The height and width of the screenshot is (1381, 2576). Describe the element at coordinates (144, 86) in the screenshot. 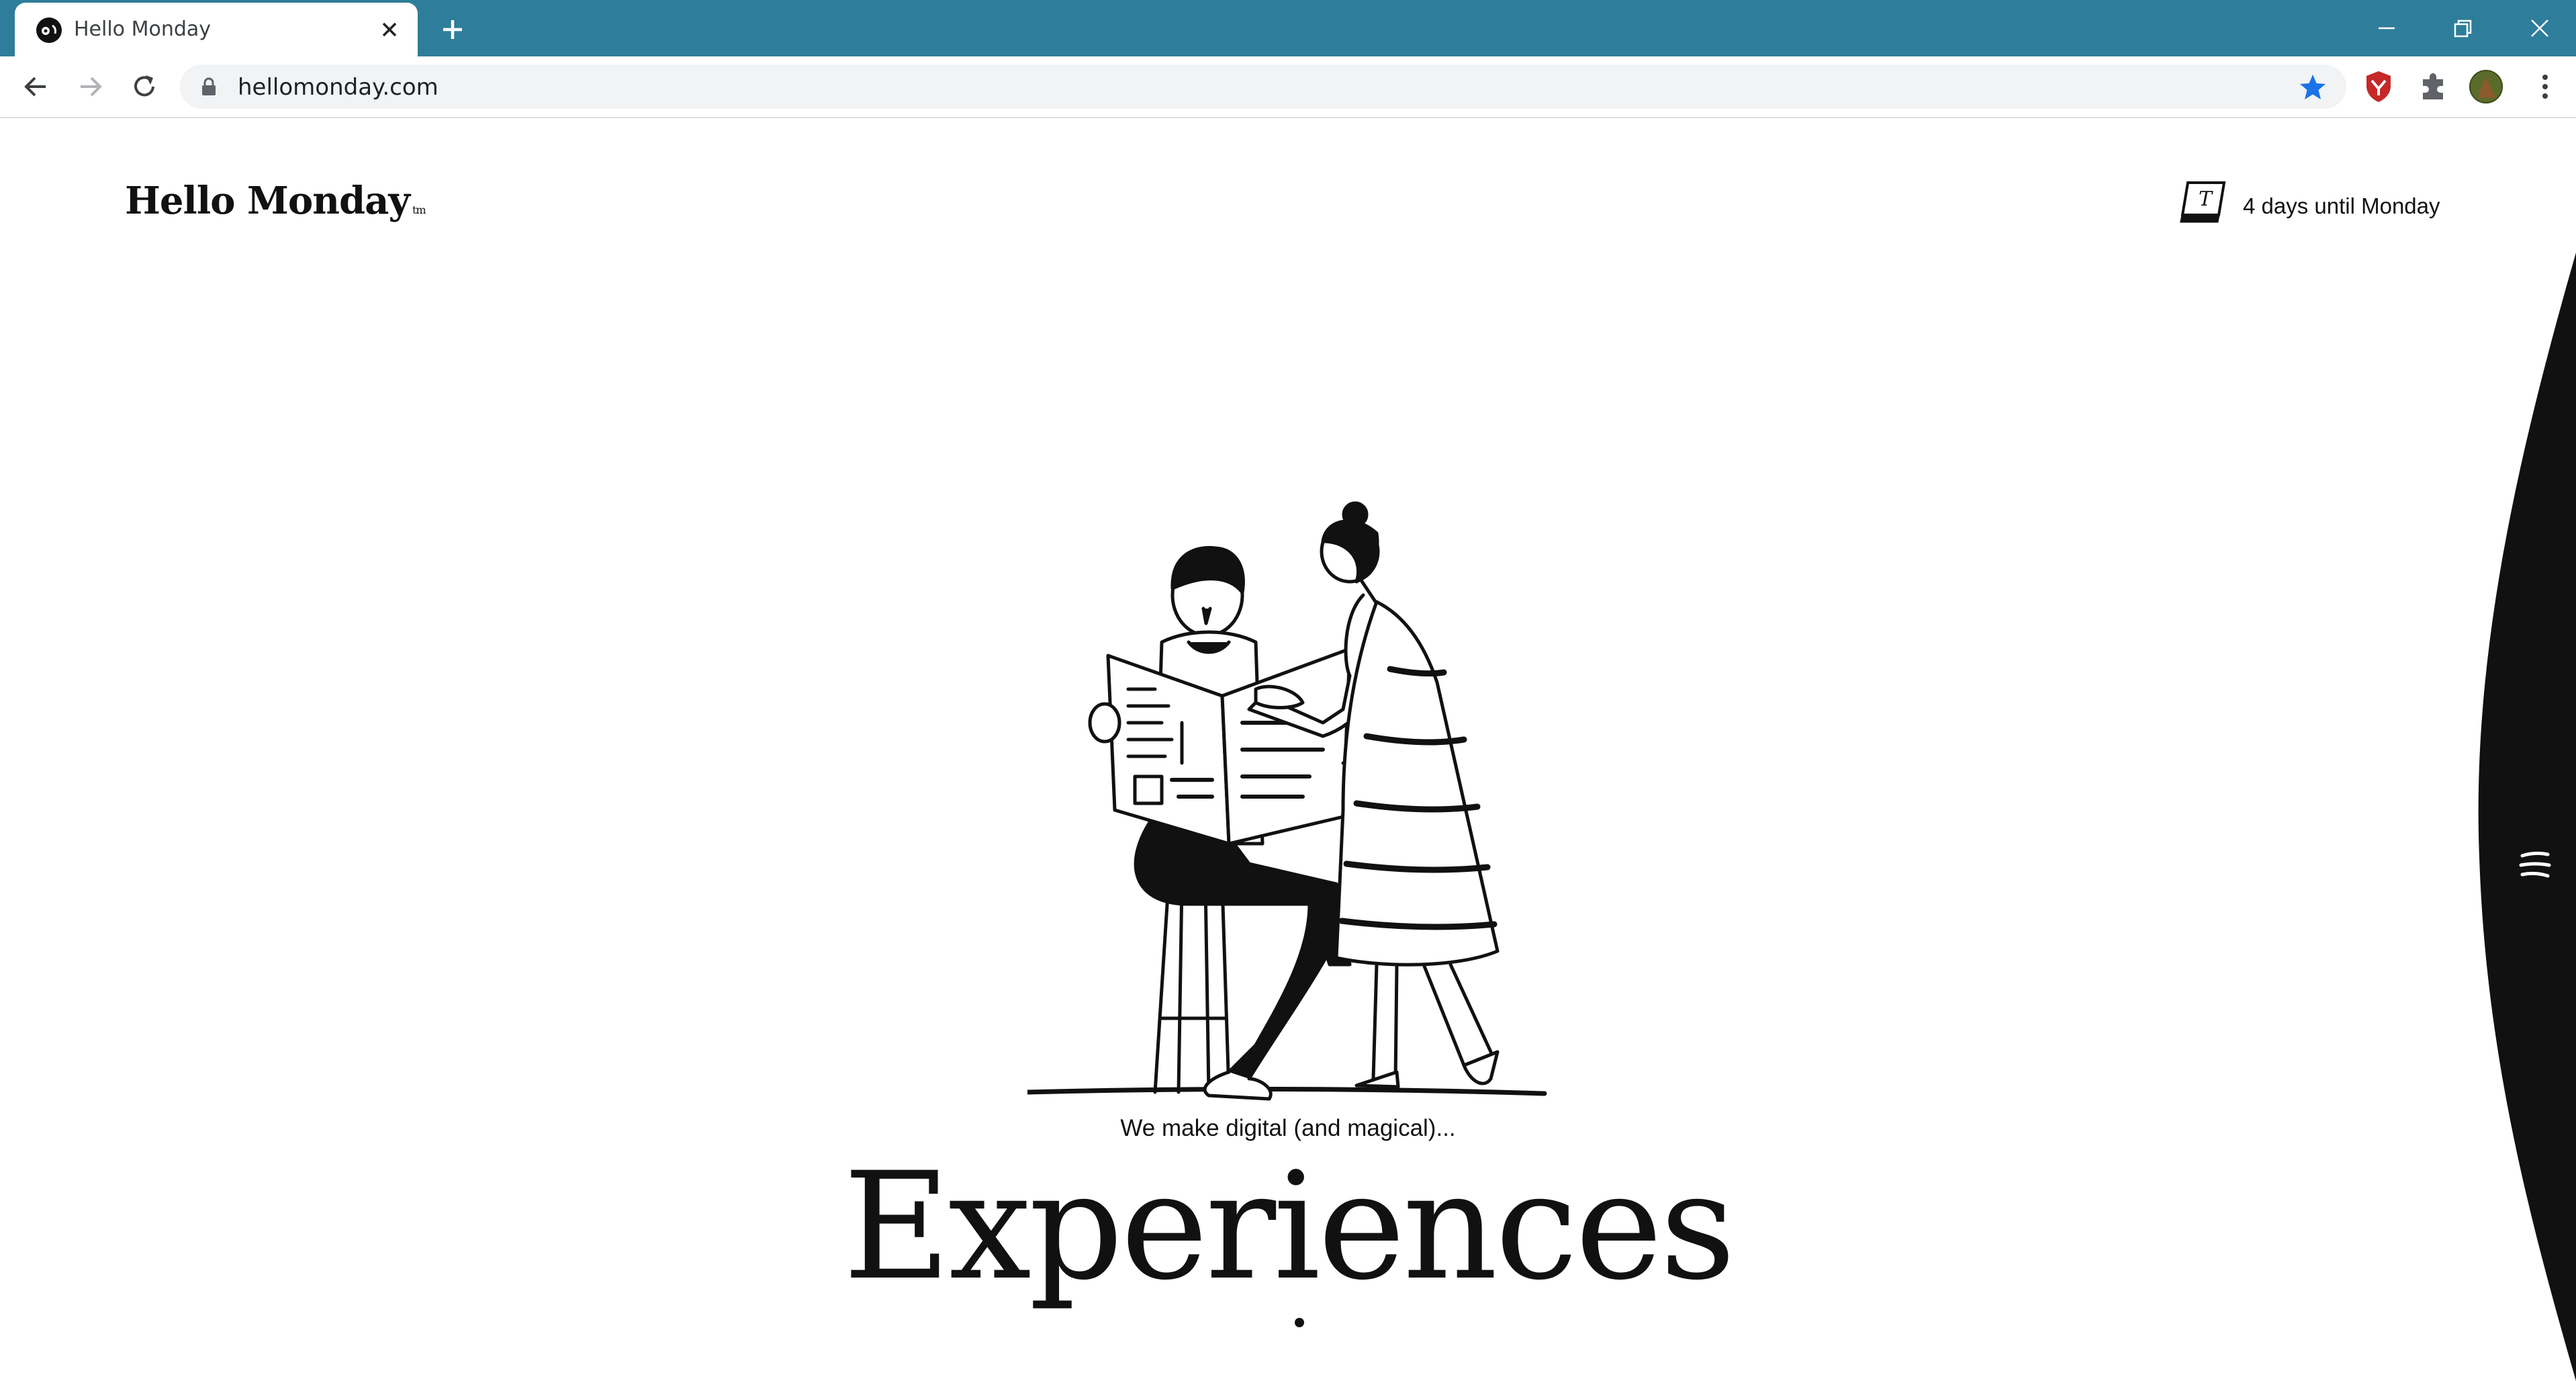

I see `reload-icon` at that location.